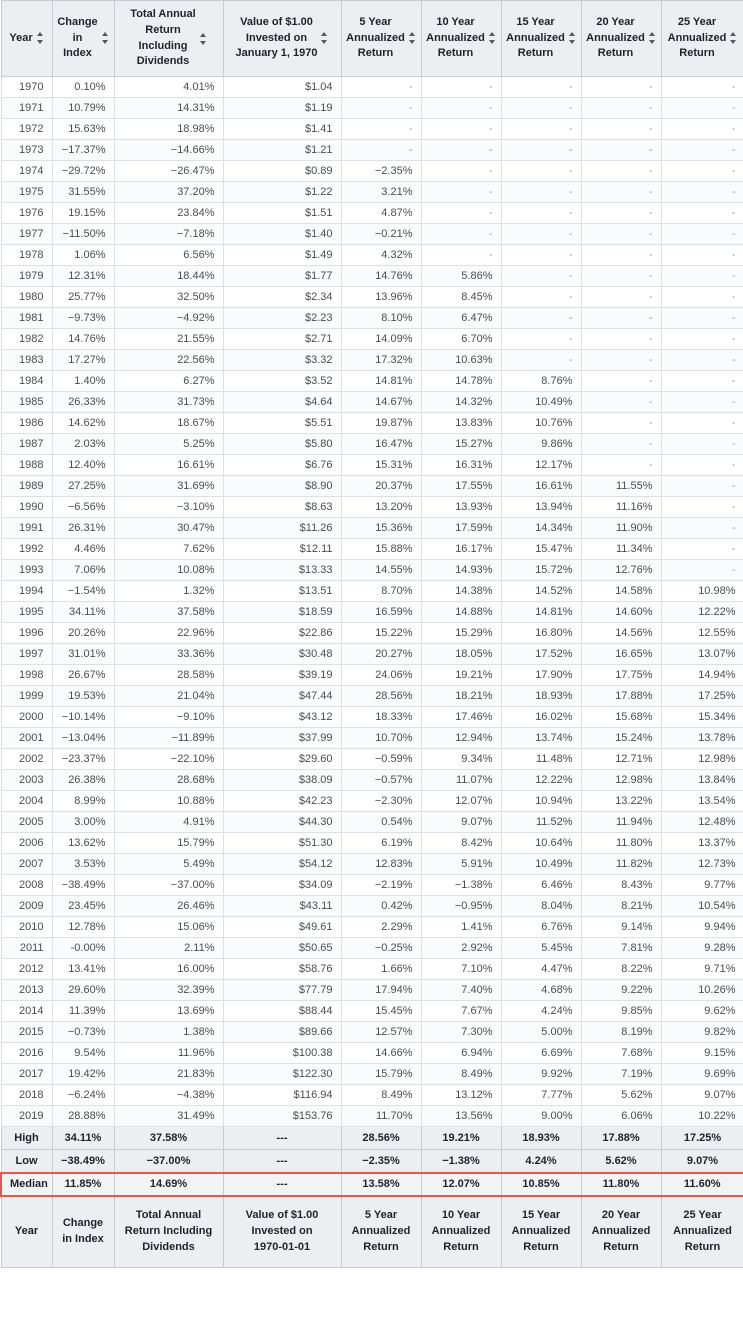 Image resolution: width=743 pixels, height=1317 pixels. Describe the element at coordinates (168, 171) in the screenshot. I see `cell-value: −26.47%` at that location.